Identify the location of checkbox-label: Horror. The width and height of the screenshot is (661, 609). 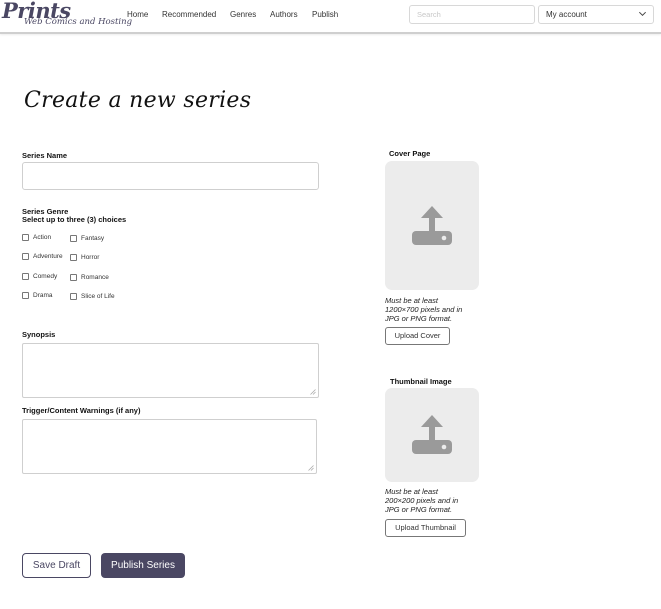
(90, 257).